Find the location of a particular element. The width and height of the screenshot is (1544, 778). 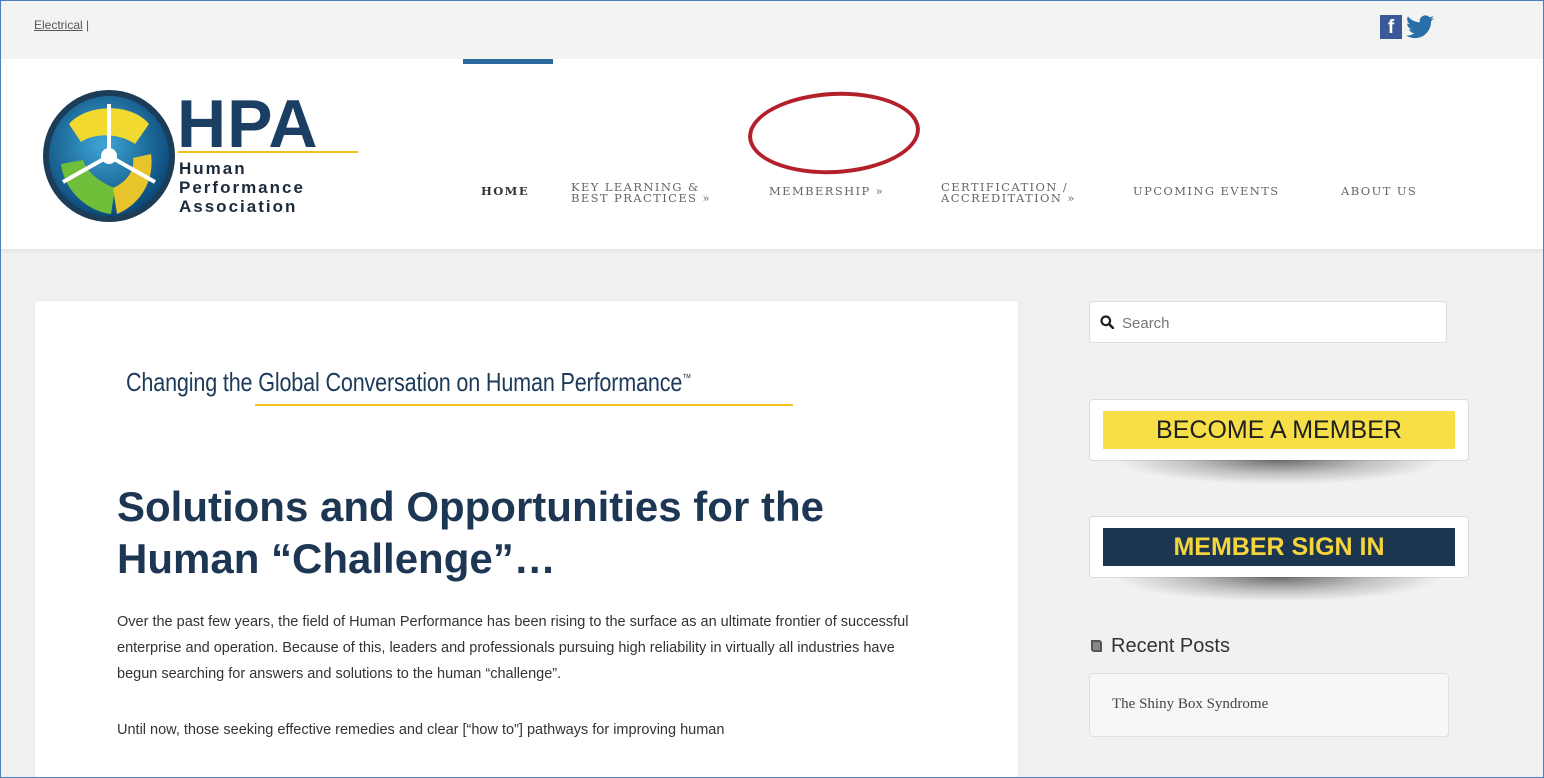

nav-certification: CERTIFICATION / ACCREDITATION » is located at coordinates (1008, 193).